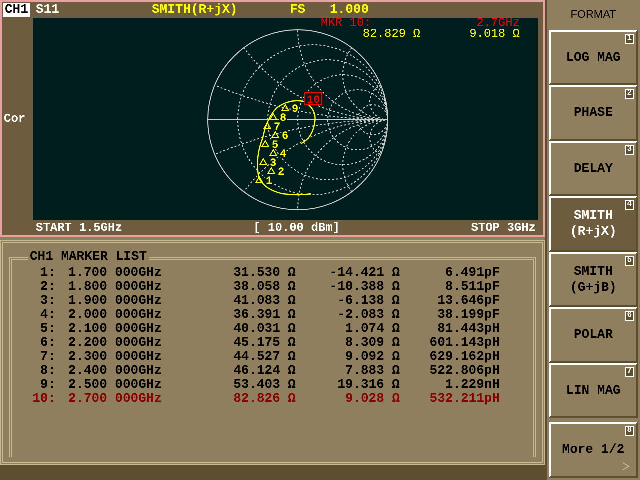  I want to click on table-cell-text: 1:, so click(47, 273).